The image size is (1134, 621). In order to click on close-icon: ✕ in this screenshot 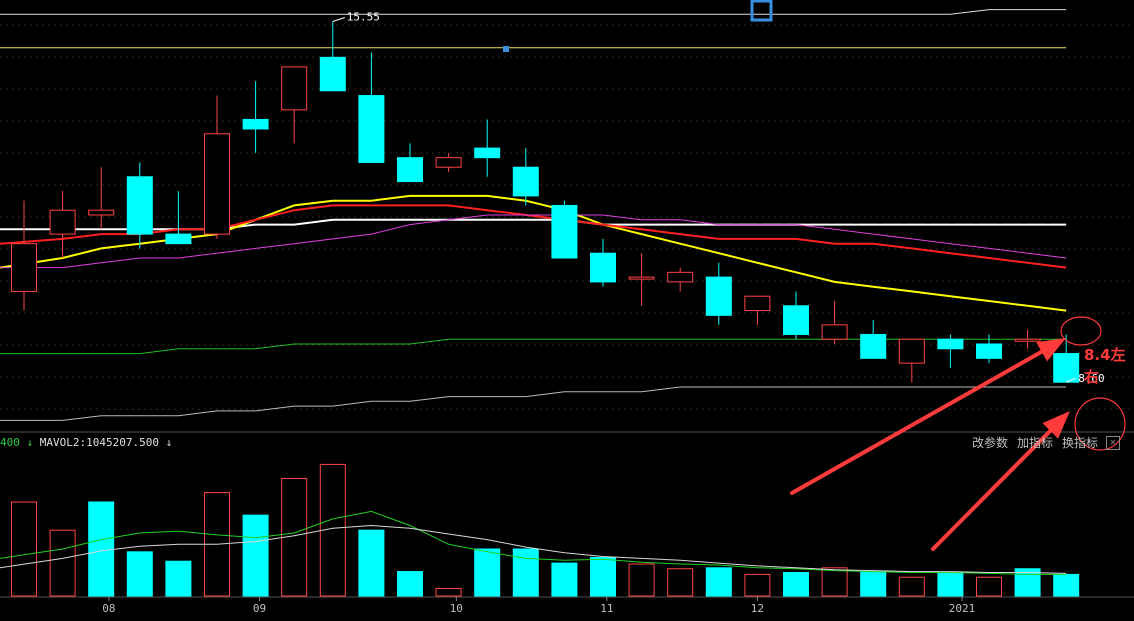, I will do `click(1113, 443)`.